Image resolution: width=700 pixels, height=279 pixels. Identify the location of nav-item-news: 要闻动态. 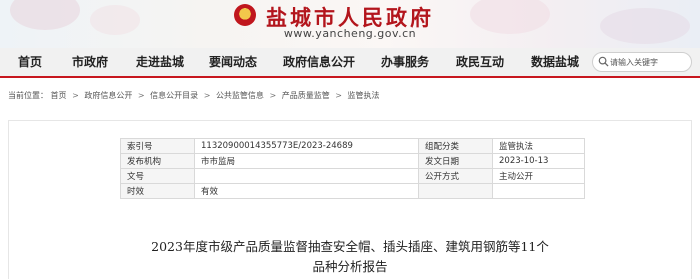
(233, 62).